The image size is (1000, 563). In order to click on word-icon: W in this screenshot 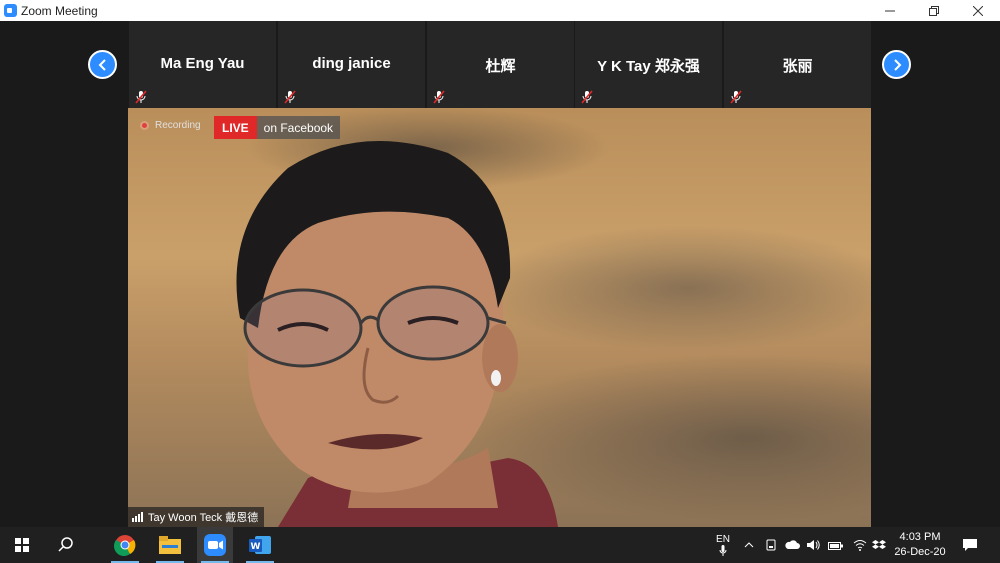, I will do `click(260, 545)`.